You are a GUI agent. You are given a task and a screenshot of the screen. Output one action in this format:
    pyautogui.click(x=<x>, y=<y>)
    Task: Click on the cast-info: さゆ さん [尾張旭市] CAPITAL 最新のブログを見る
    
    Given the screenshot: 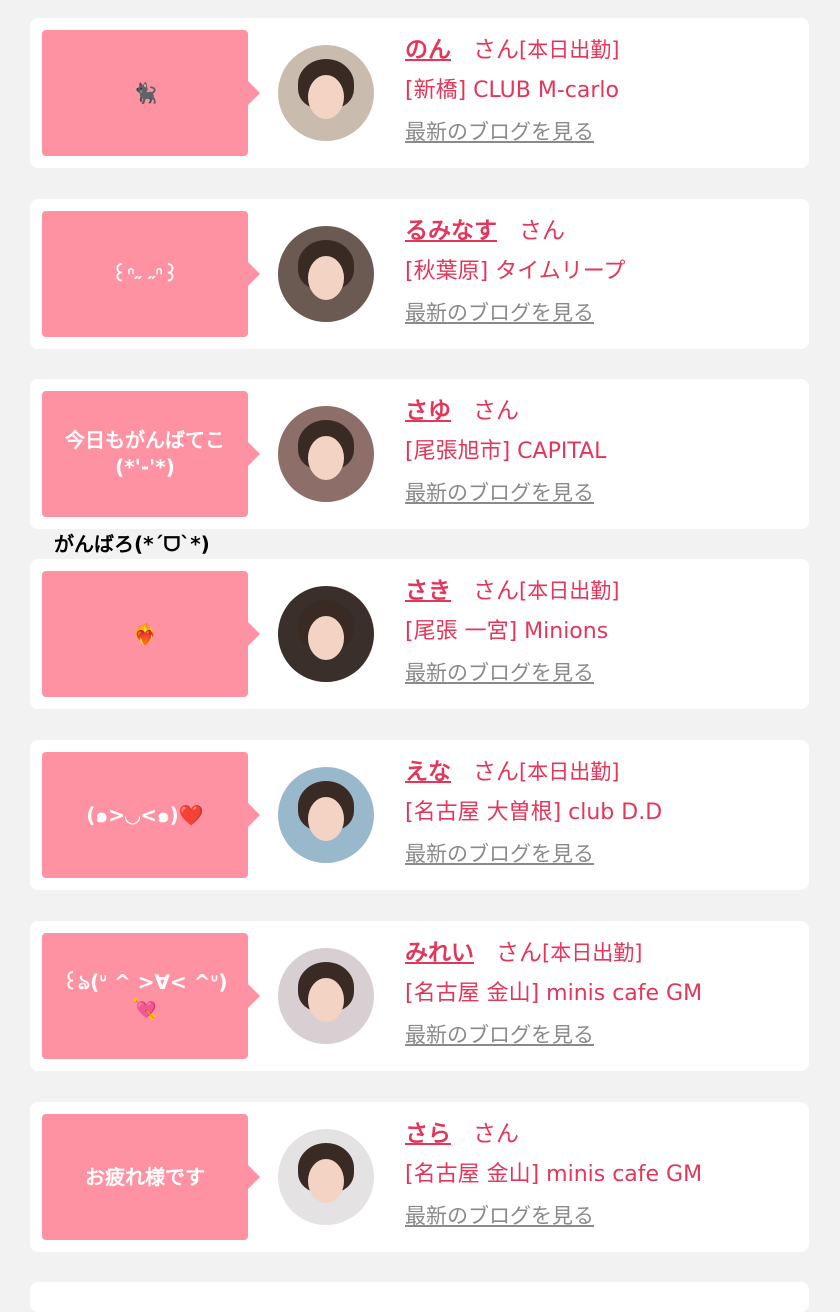 What is the action you would take?
    pyautogui.click(x=605, y=449)
    